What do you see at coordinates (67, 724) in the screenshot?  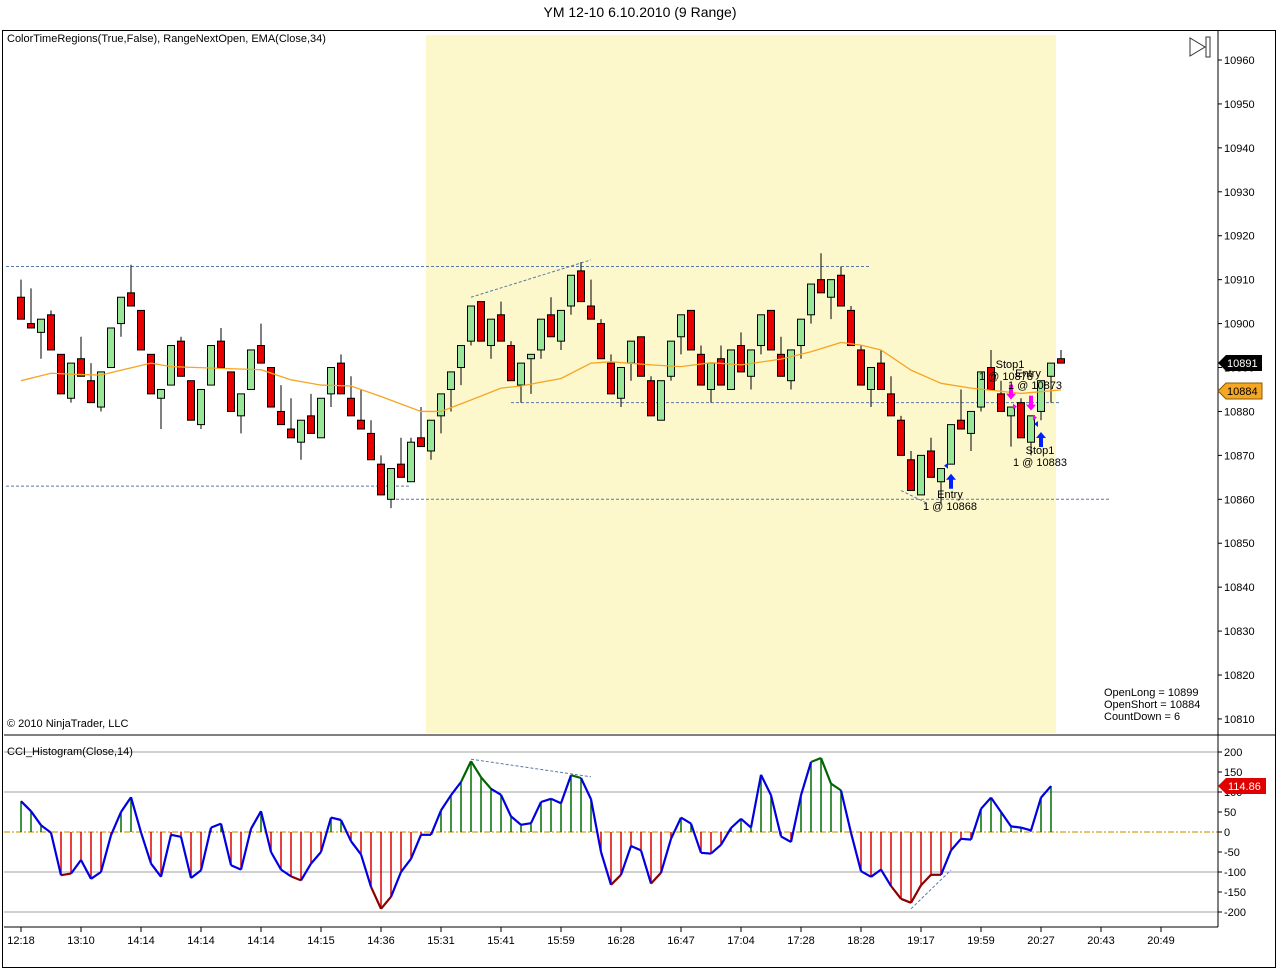 I see `copyright-text: © 2010 NinjaTrader, LLC` at bounding box center [67, 724].